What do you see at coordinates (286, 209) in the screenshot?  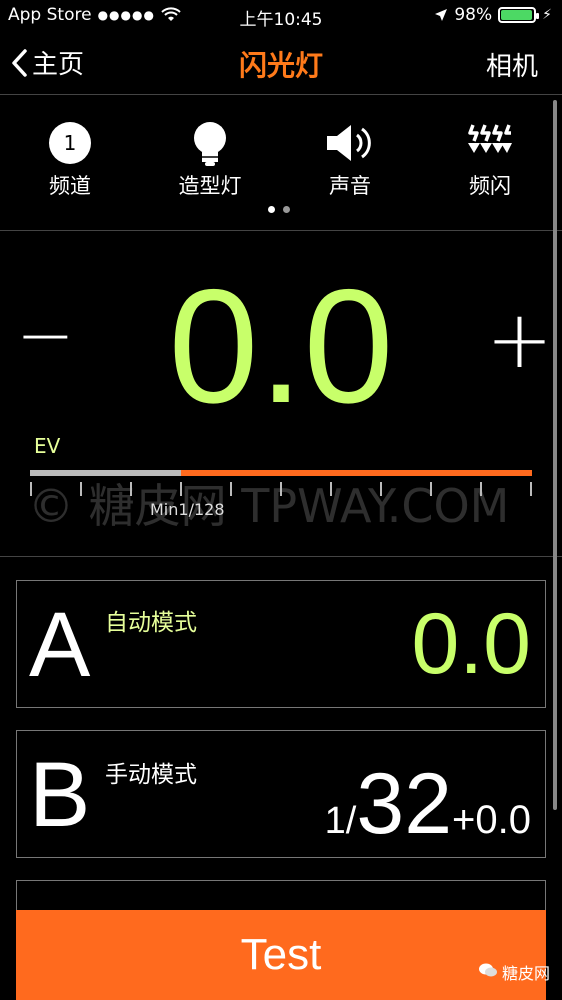 I see `page-dot` at bounding box center [286, 209].